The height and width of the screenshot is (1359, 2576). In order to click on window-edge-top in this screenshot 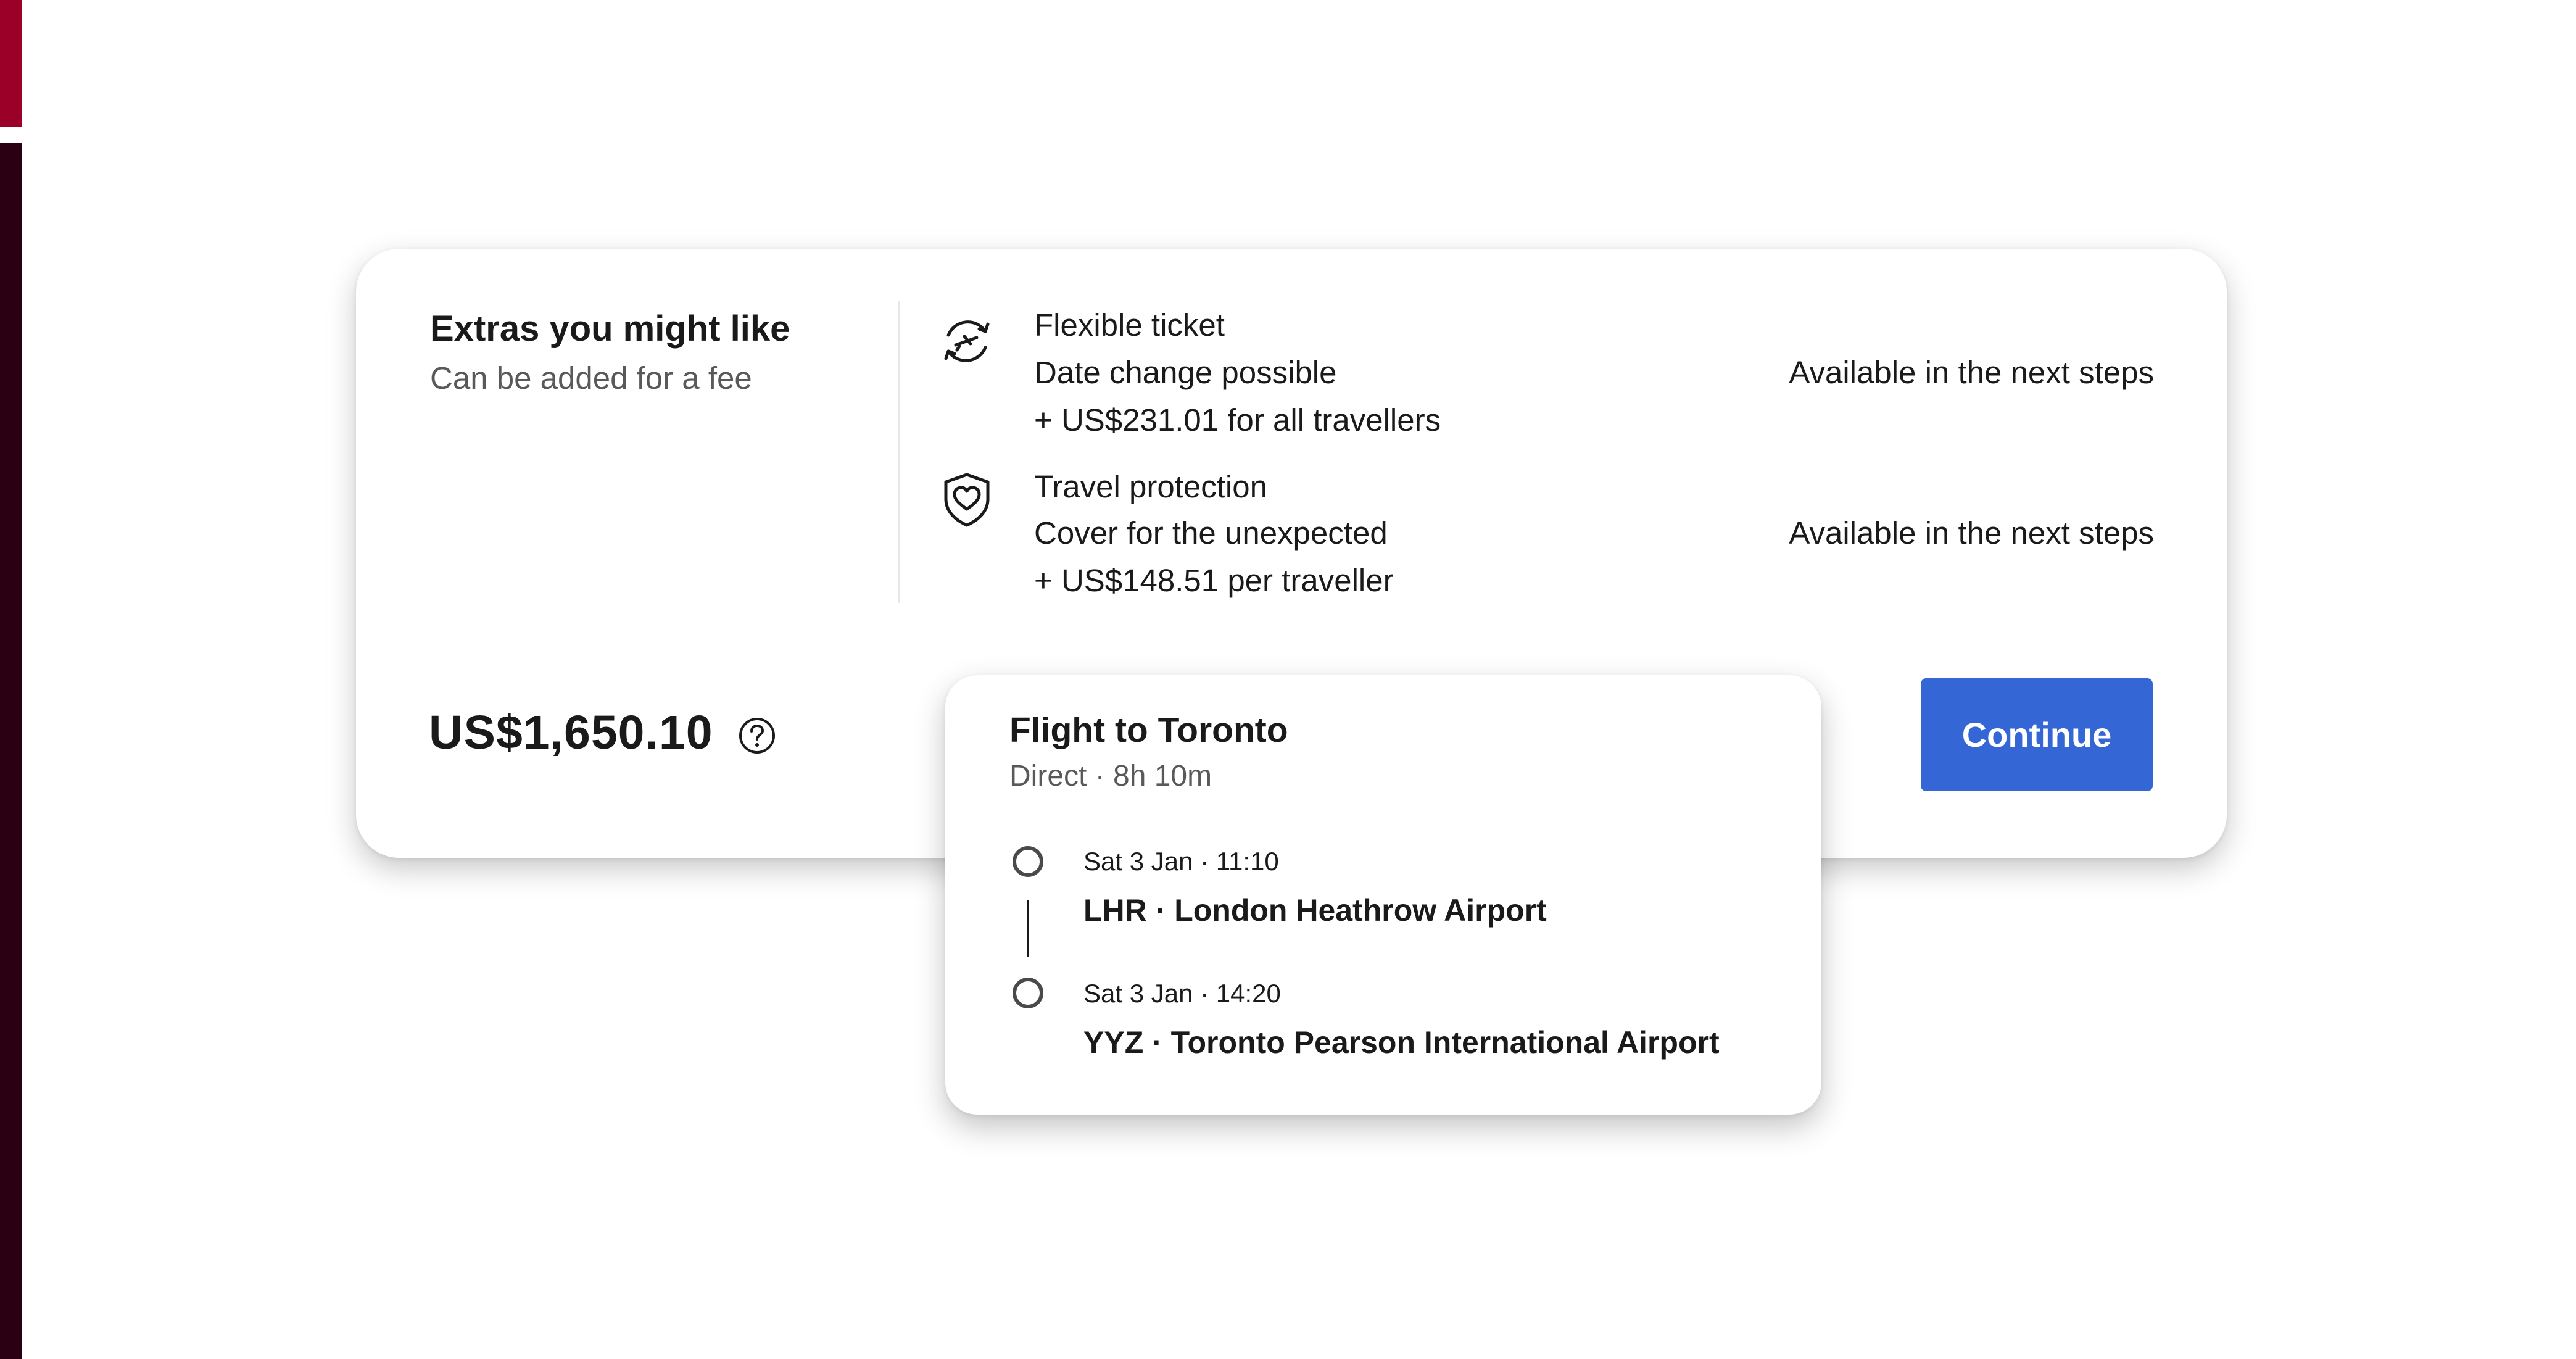, I will do `click(11, 63)`.